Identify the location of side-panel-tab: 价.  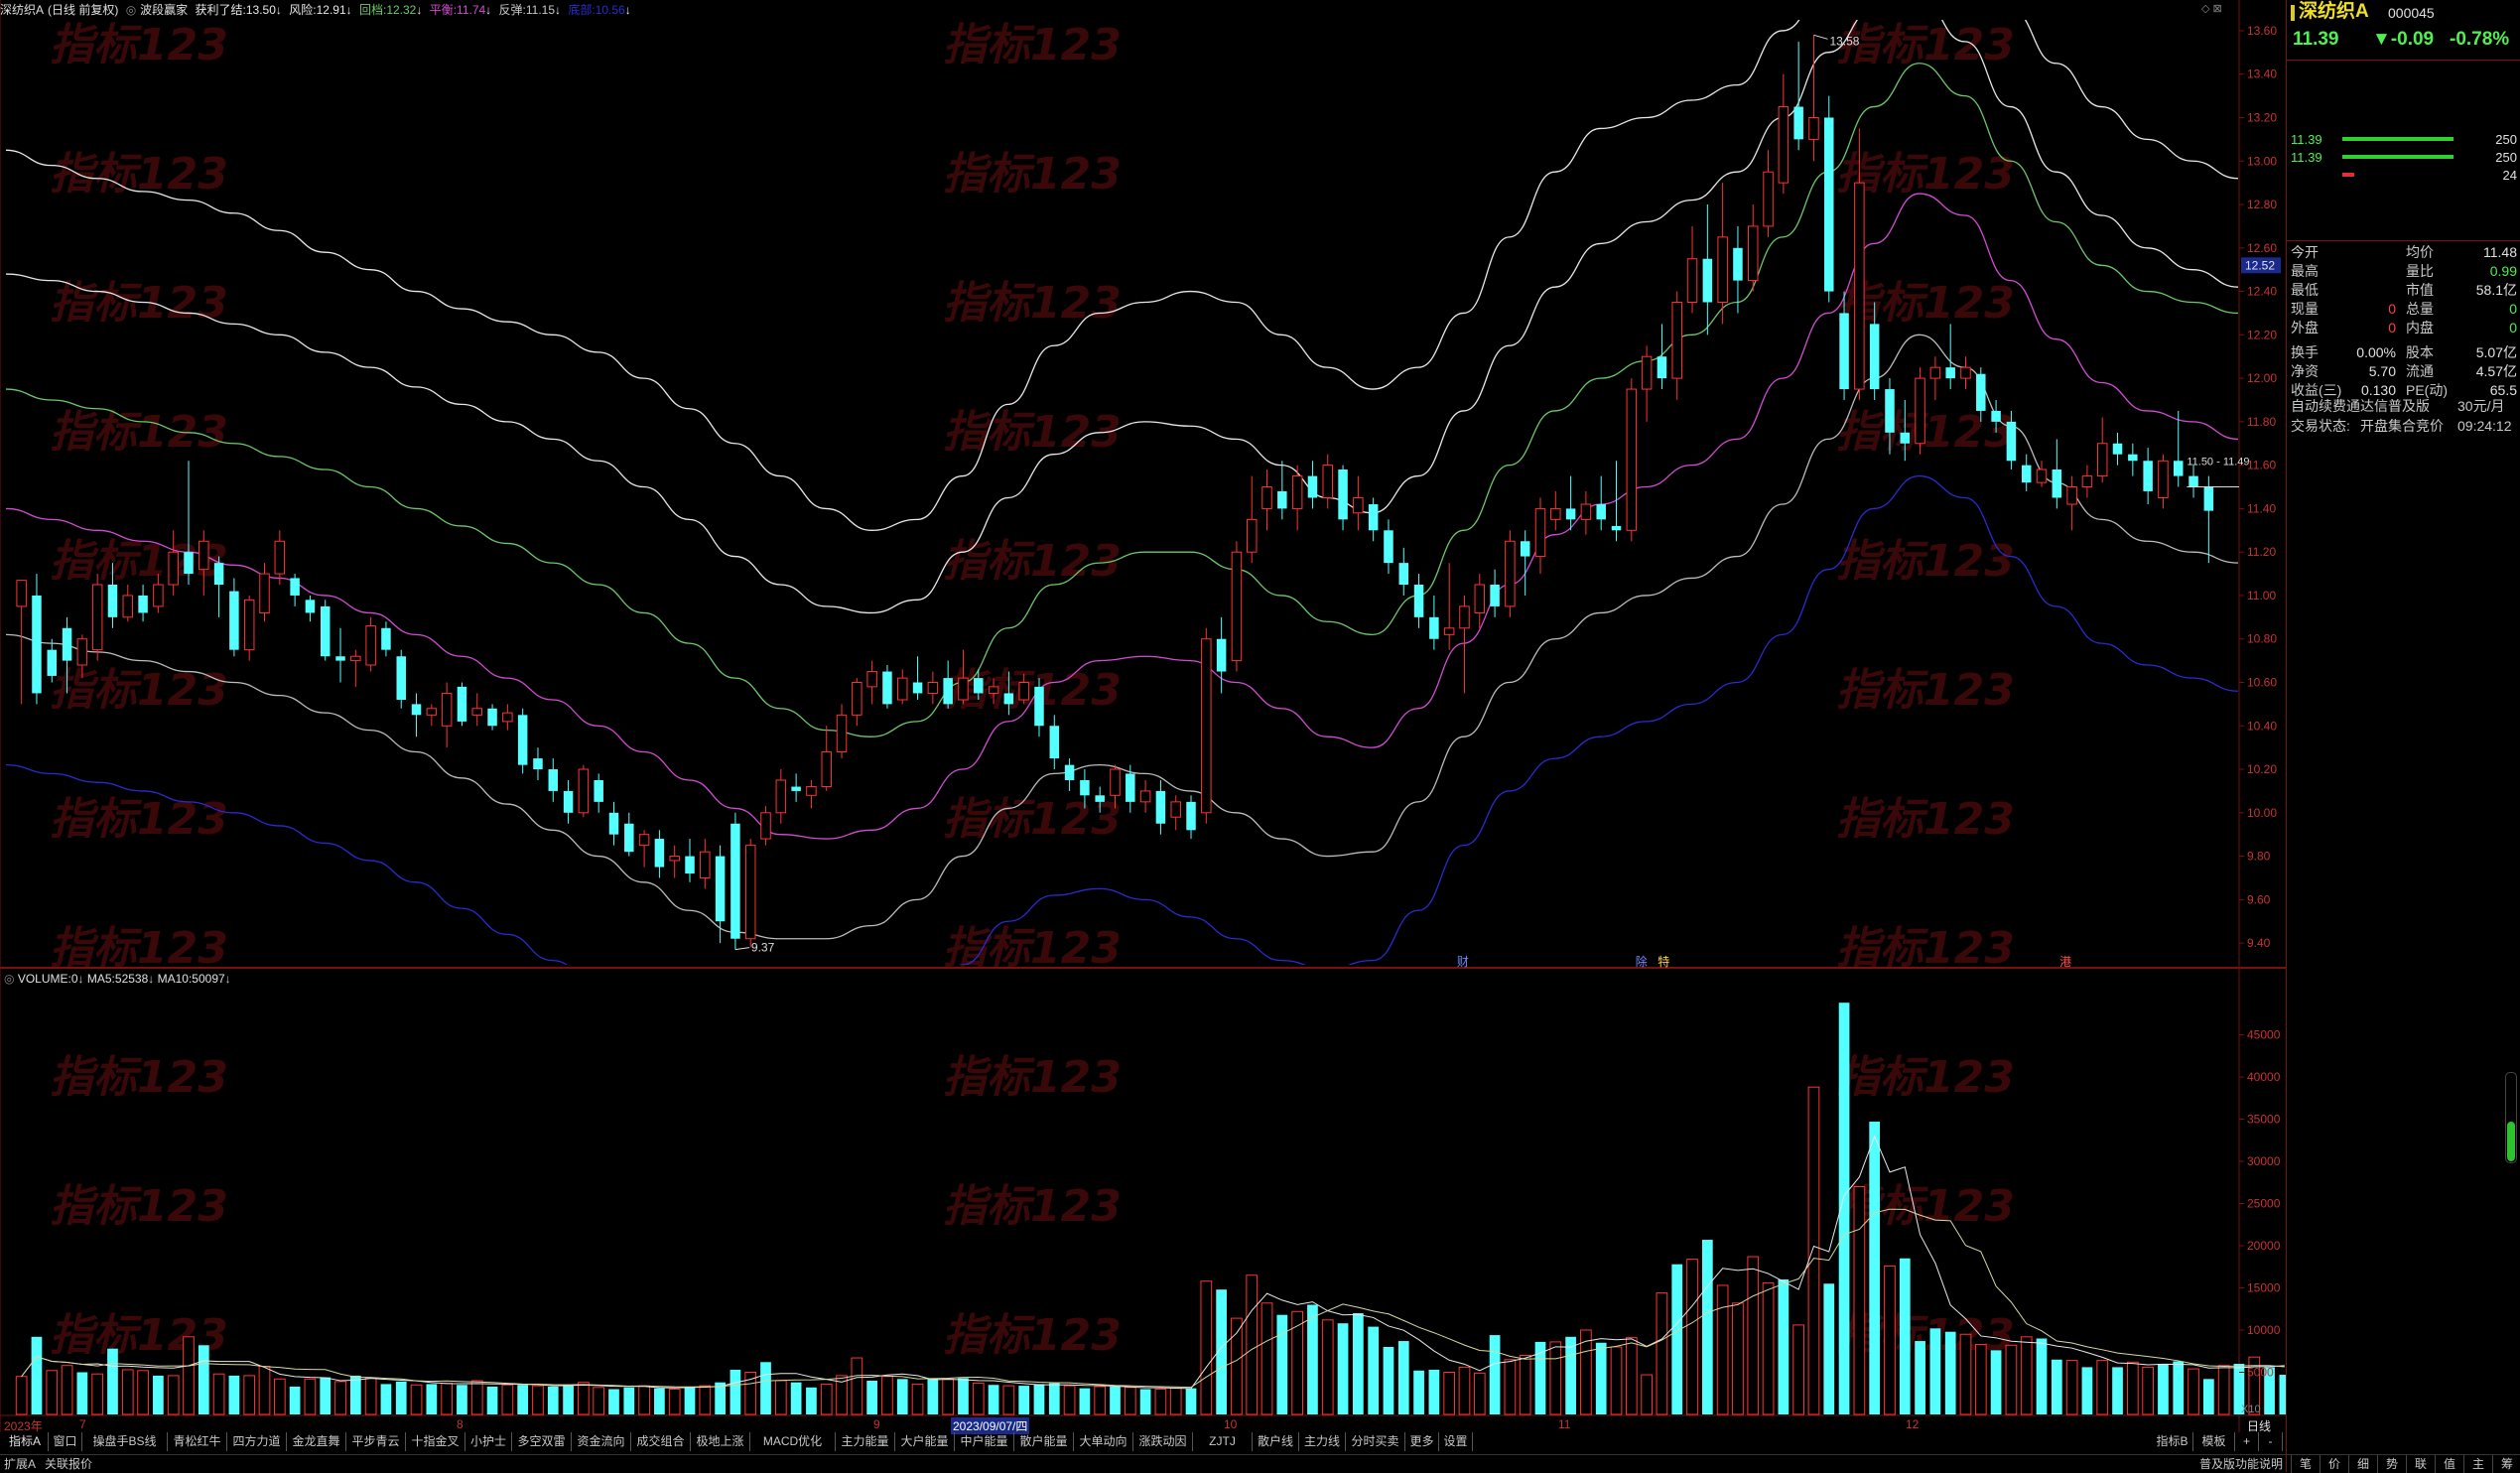
(2334, 1464).